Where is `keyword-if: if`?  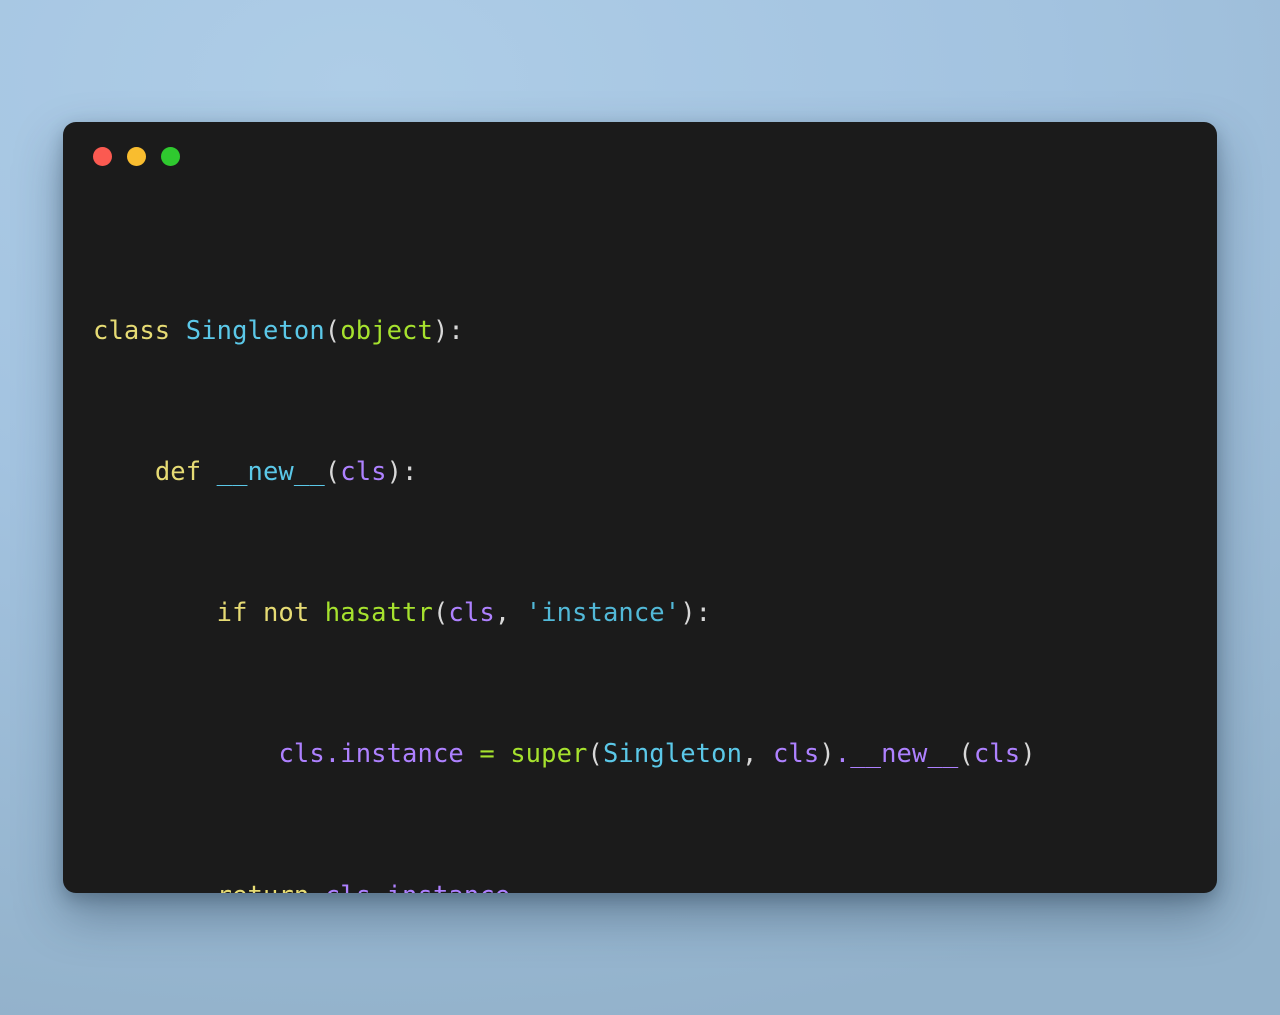 keyword-if: if is located at coordinates (232, 613).